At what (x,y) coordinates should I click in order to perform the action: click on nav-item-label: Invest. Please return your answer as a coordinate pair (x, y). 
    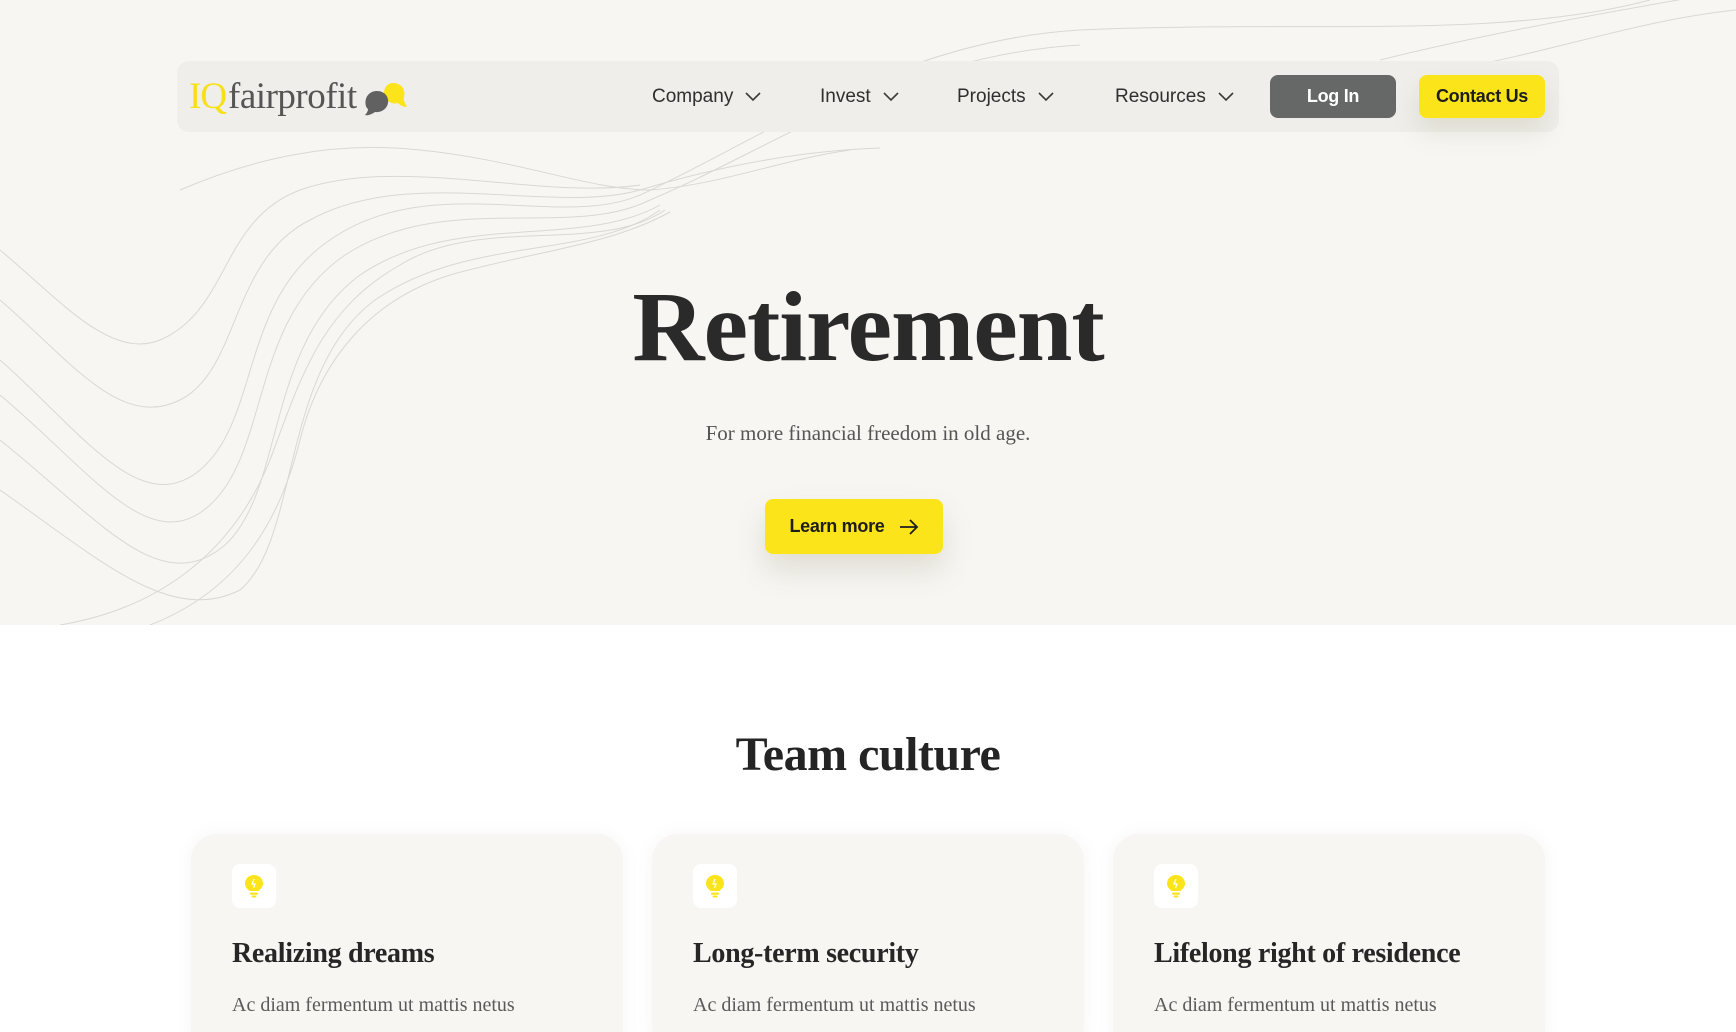
    Looking at the image, I should click on (845, 96).